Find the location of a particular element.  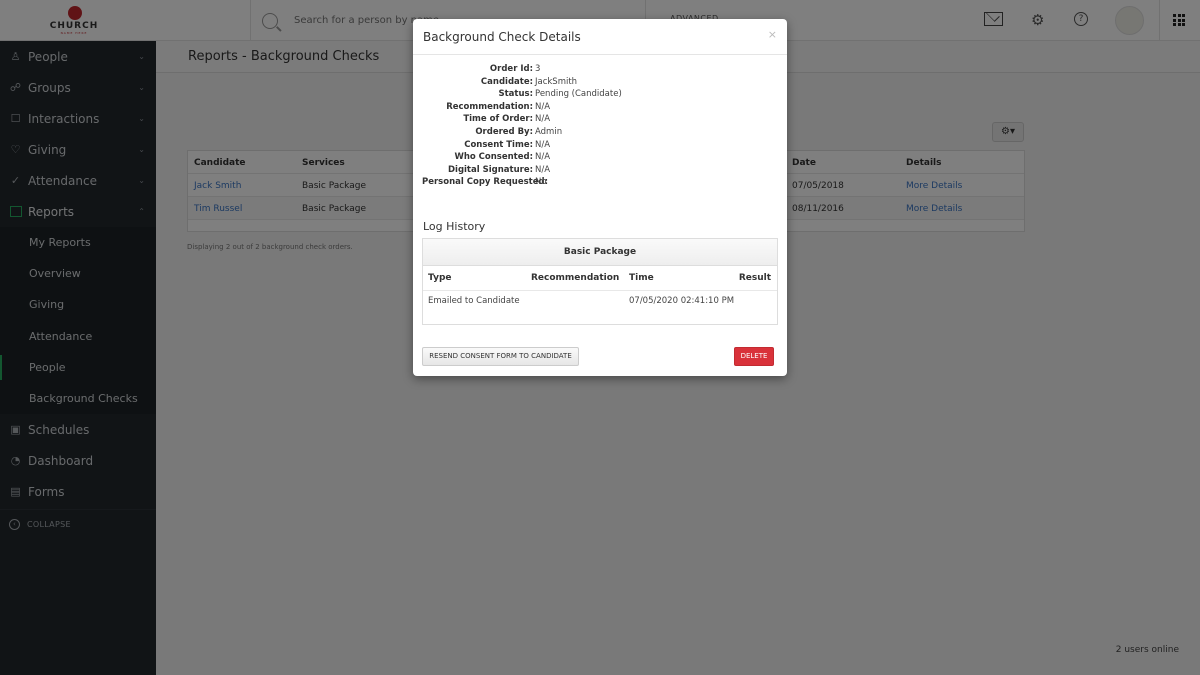

detail-row-ordered-by: Ordered By: Admin is located at coordinates (600, 133).